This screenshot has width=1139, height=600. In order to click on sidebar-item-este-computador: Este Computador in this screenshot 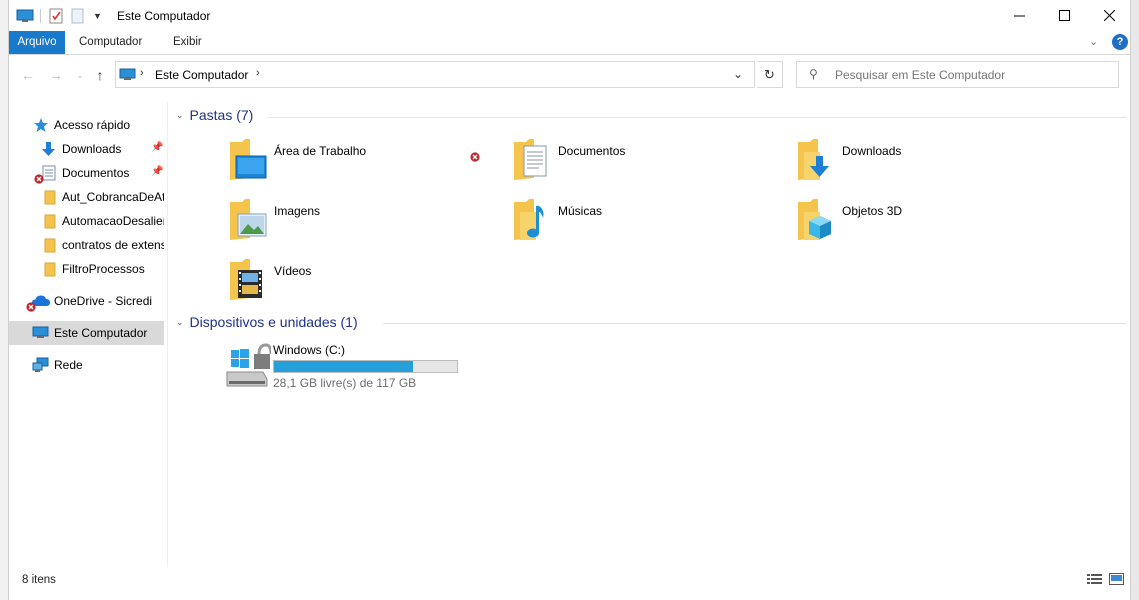, I will do `click(86, 333)`.